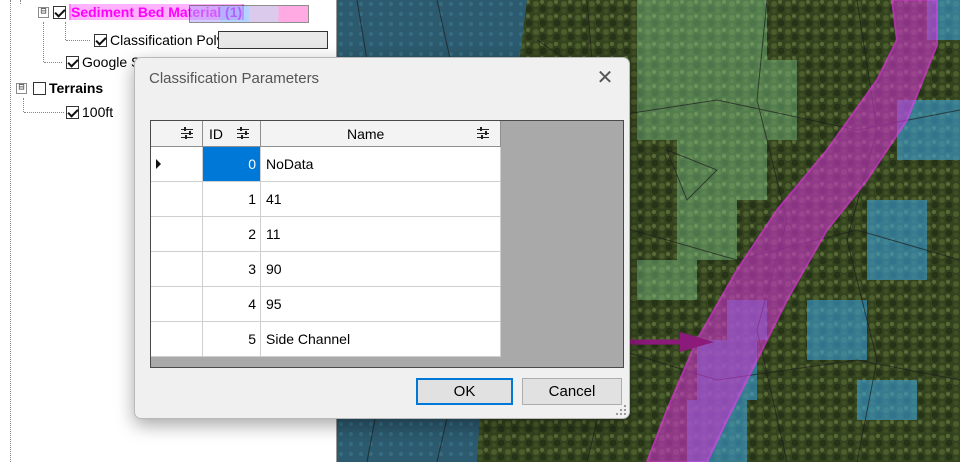 This screenshot has width=960, height=462. What do you see at coordinates (100, 40) in the screenshot?
I see `classification-polygons-checkbox` at bounding box center [100, 40].